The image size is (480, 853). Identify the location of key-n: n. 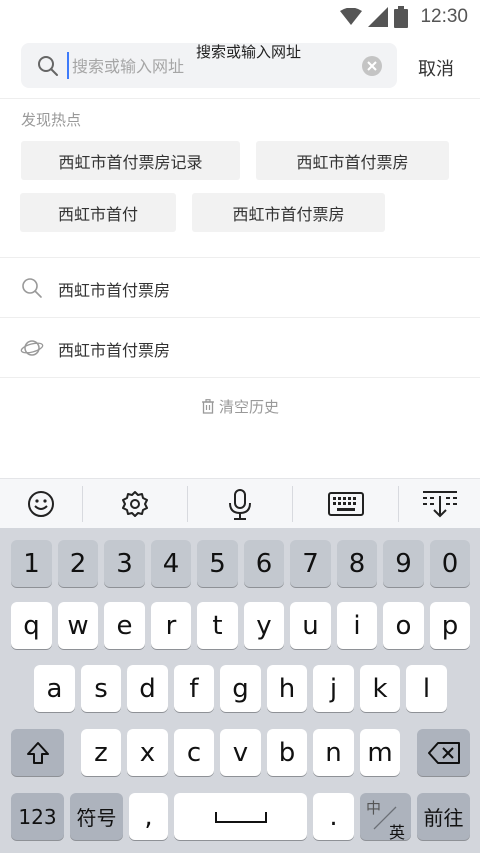
(333, 752).